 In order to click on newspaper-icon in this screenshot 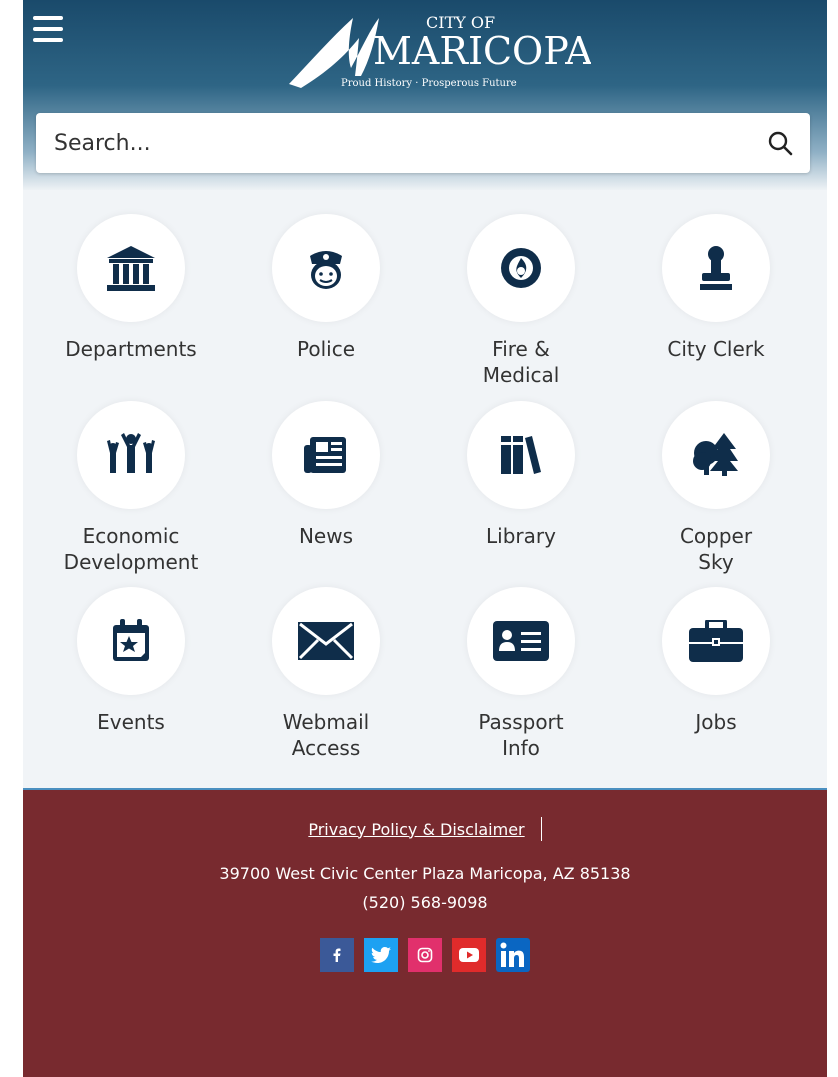, I will do `click(325, 455)`.